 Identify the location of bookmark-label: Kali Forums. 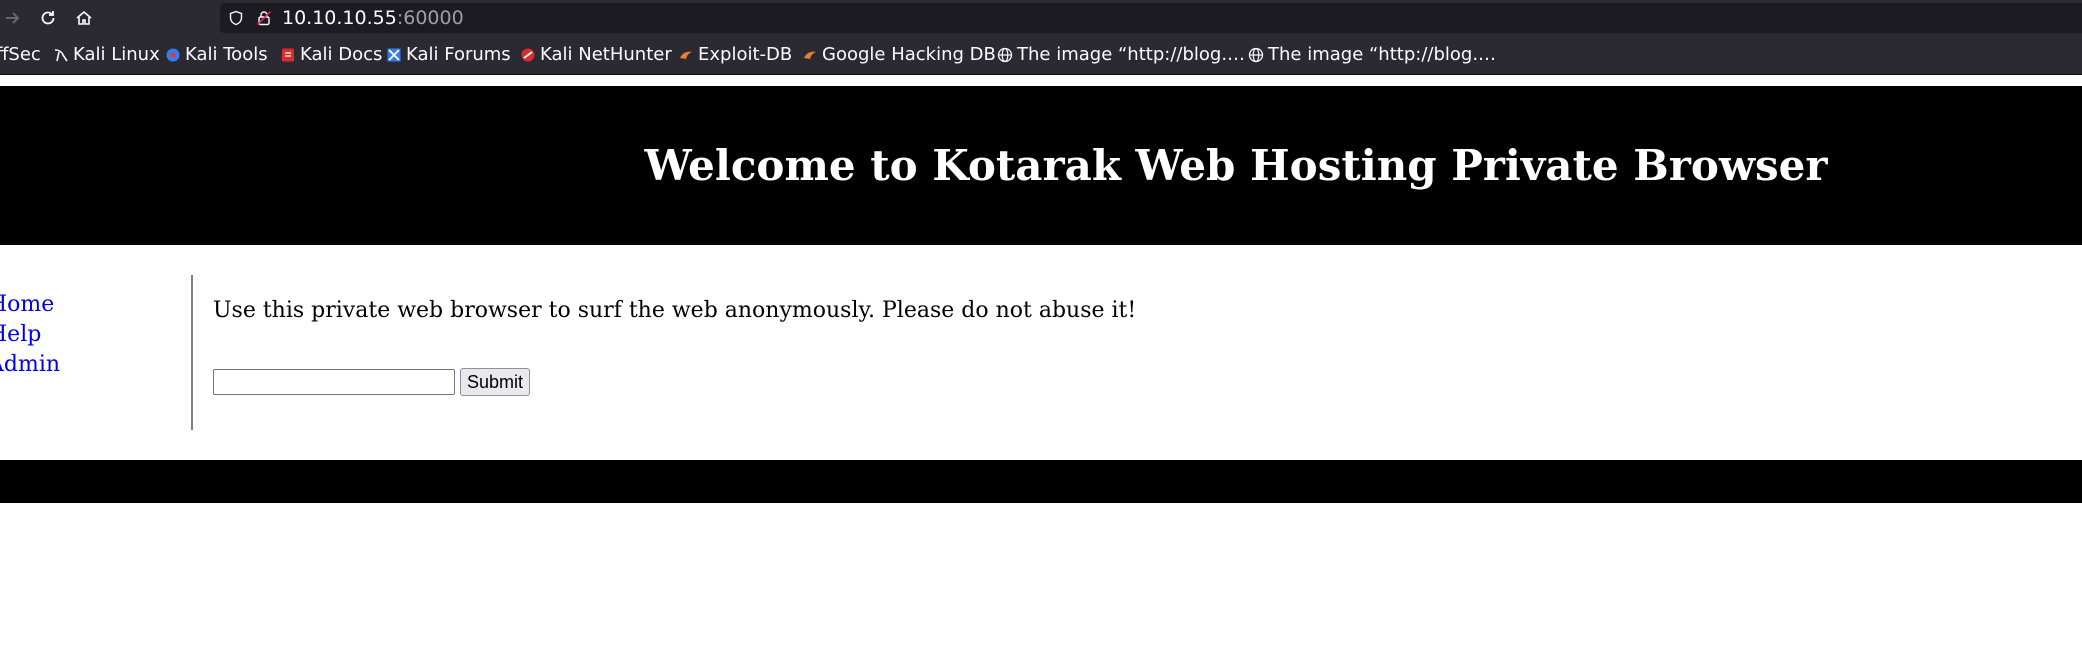
(458, 54).